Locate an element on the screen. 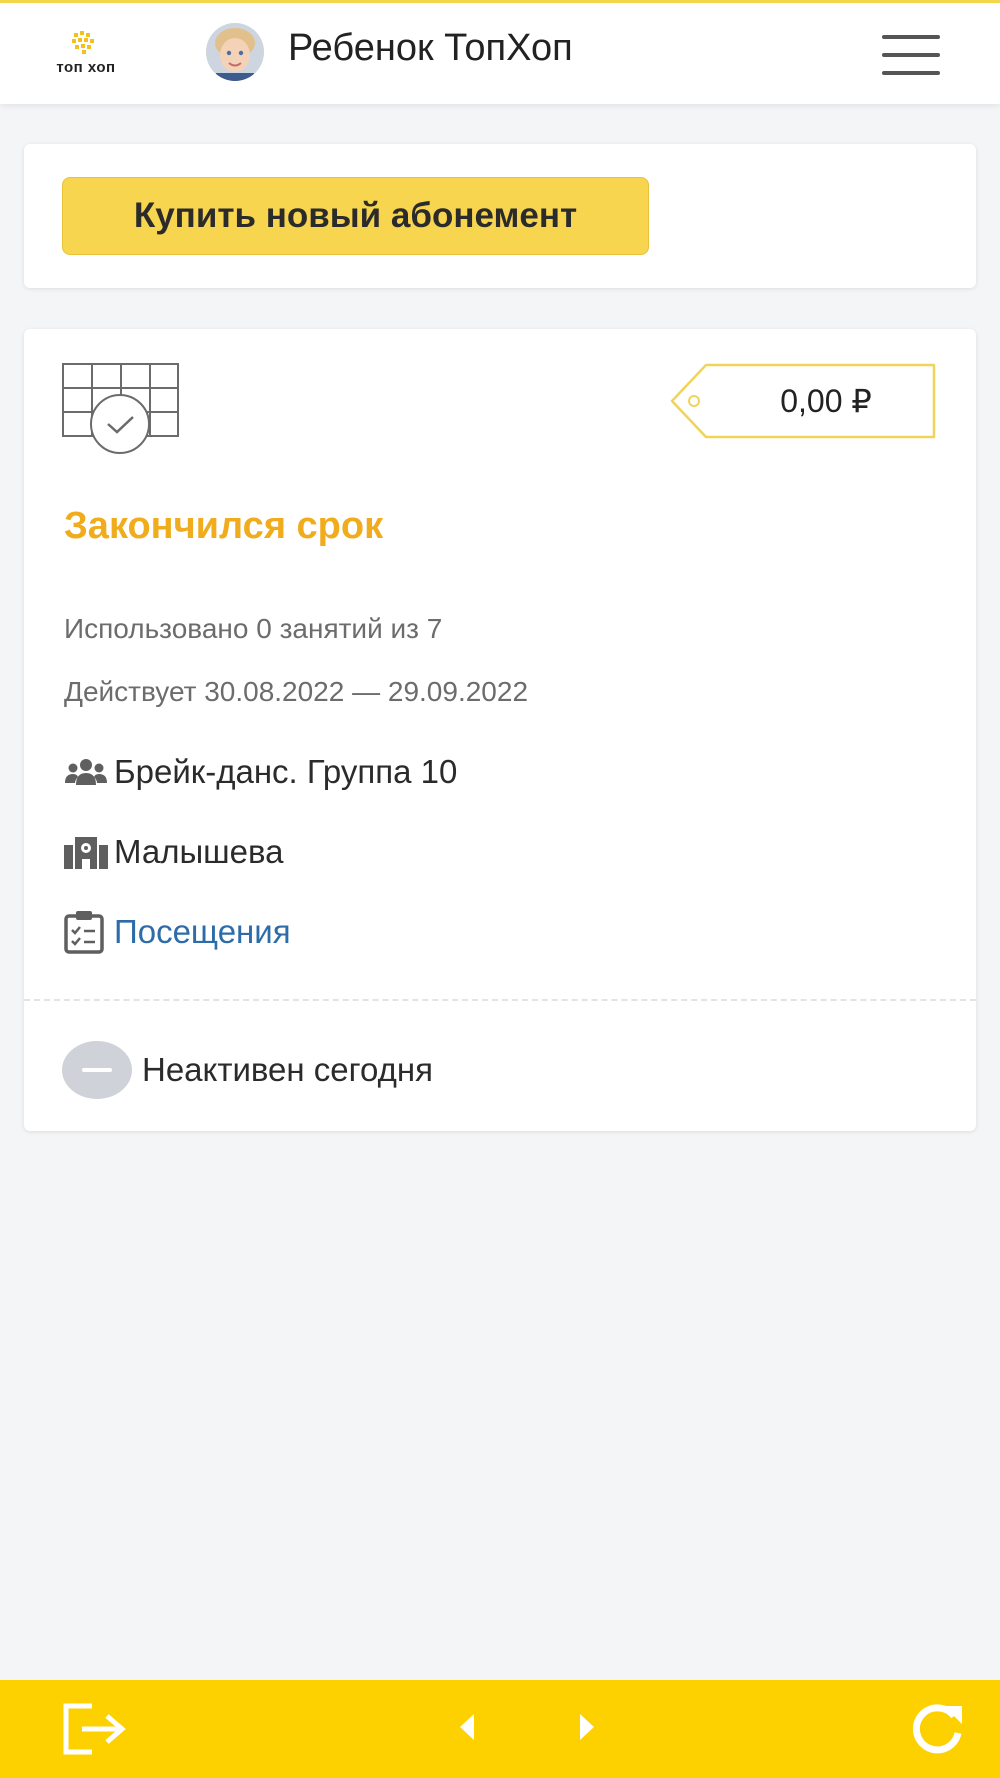 Image resolution: width=1000 pixels, height=1778 pixels. status-title: Закончился срок is located at coordinates (224, 526).